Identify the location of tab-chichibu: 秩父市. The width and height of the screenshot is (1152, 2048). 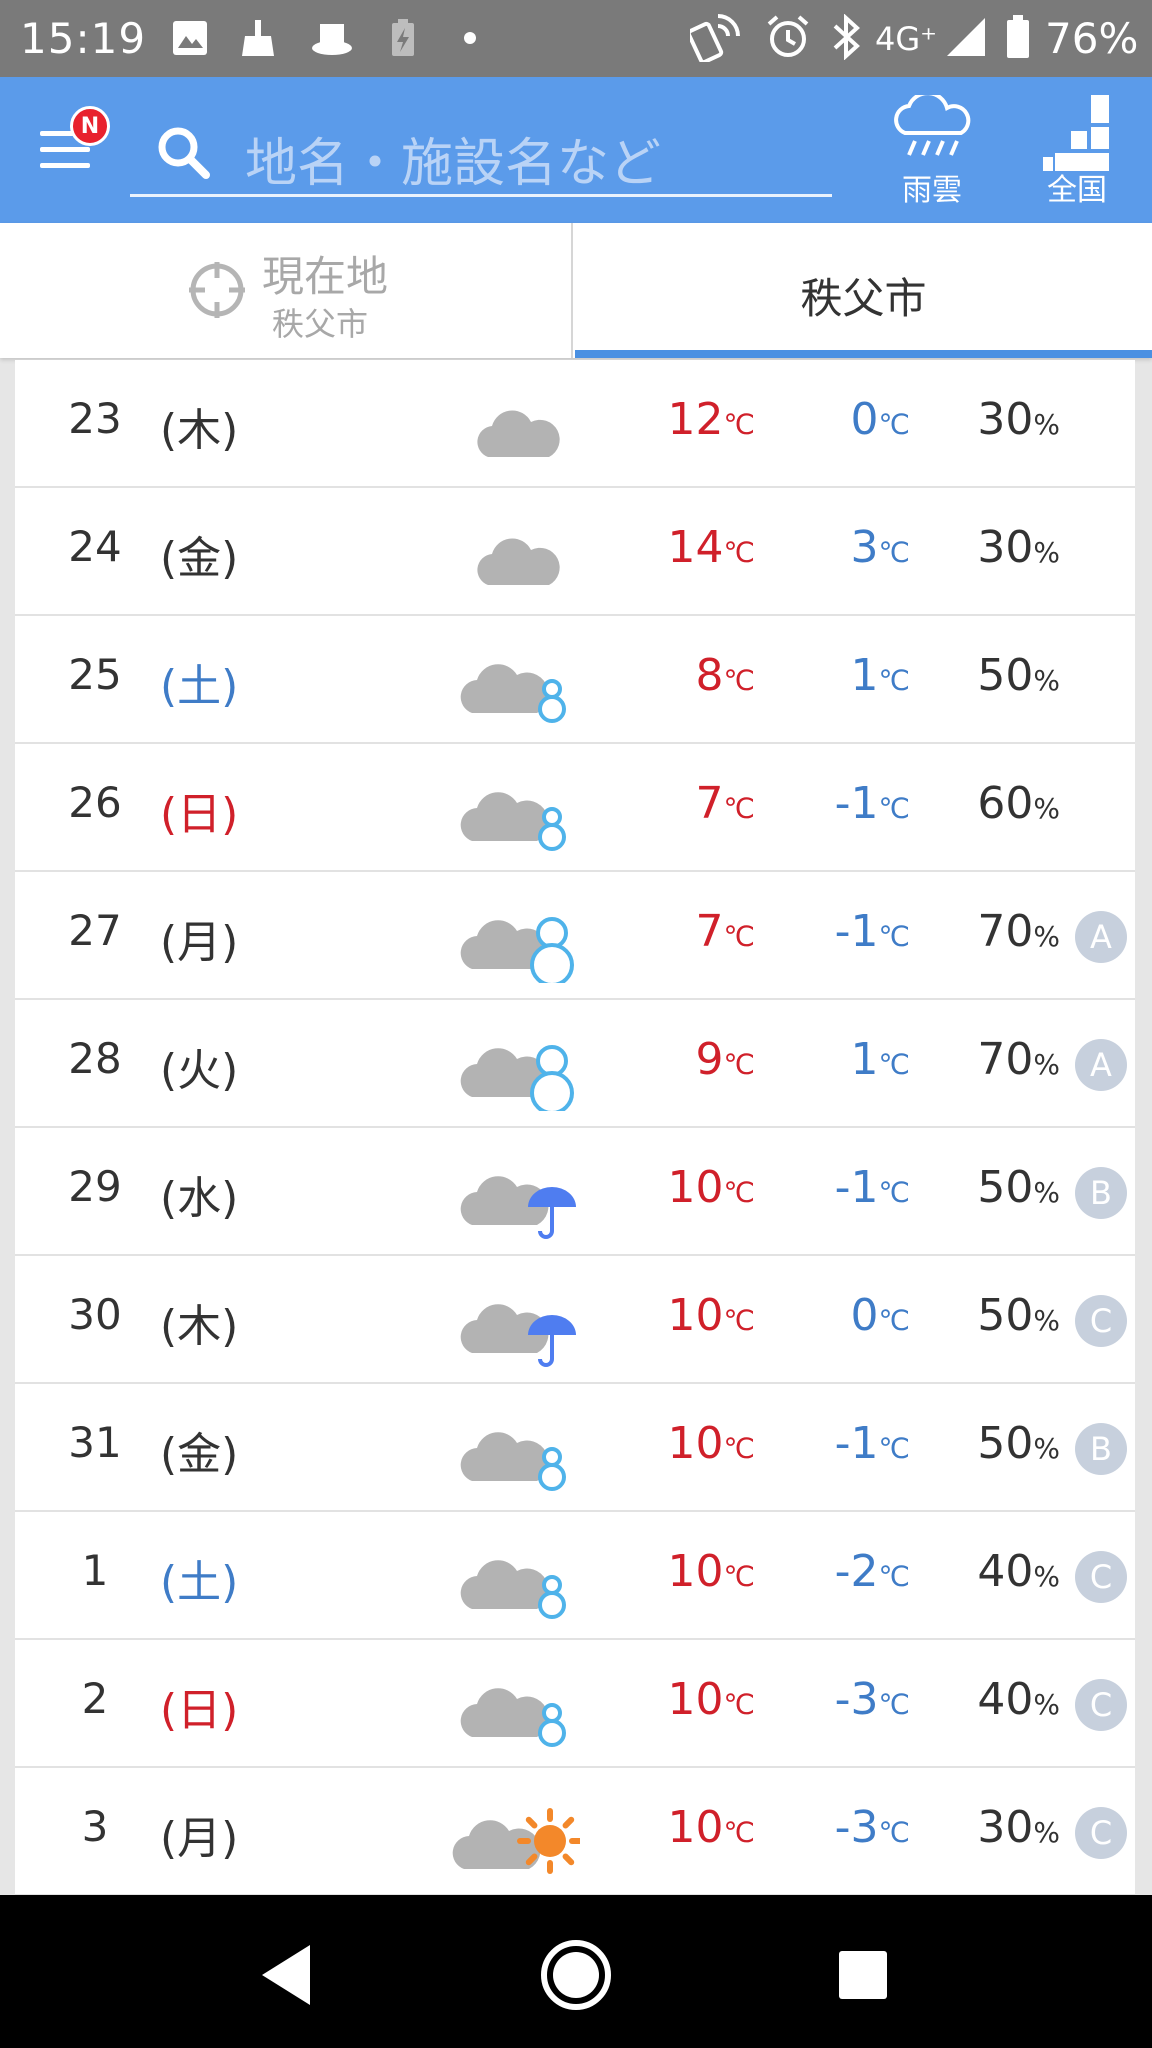
(863, 290).